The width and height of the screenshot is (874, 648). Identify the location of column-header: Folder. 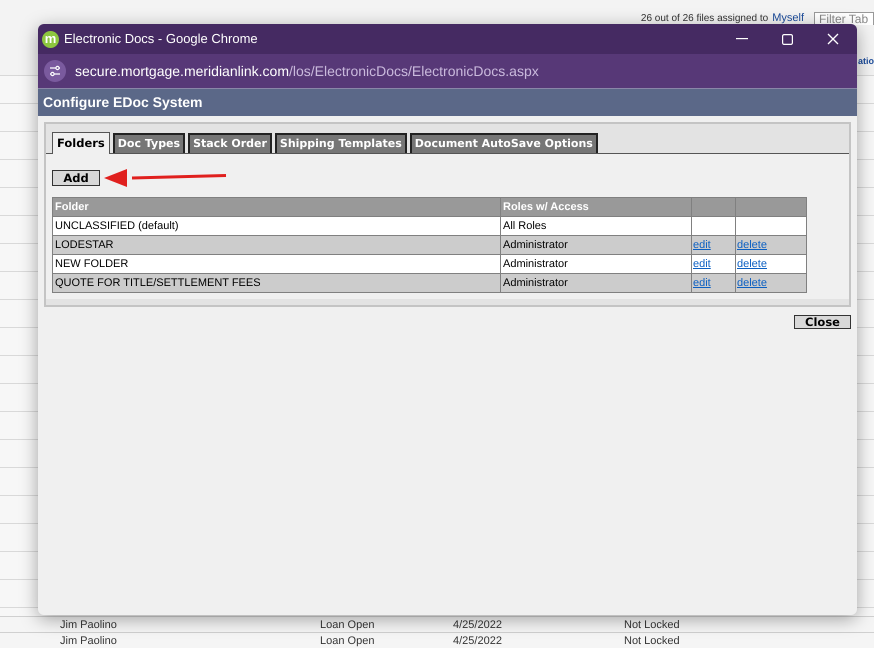
(276, 207).